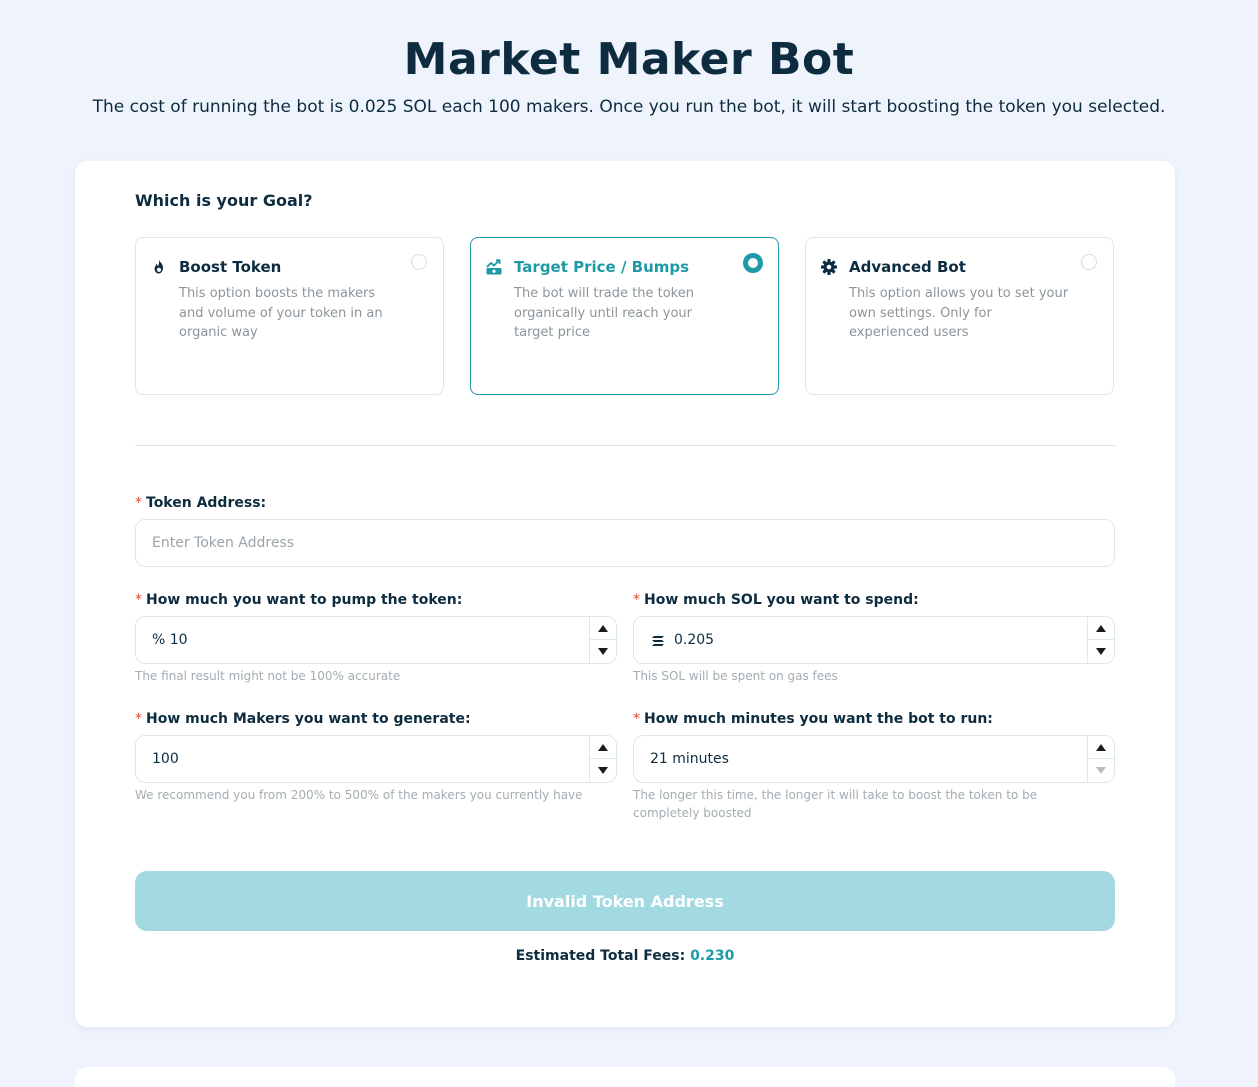 The width and height of the screenshot is (1258, 1087). Describe the element at coordinates (874, 640) in the screenshot. I see `sol-input: 0.205` at that location.